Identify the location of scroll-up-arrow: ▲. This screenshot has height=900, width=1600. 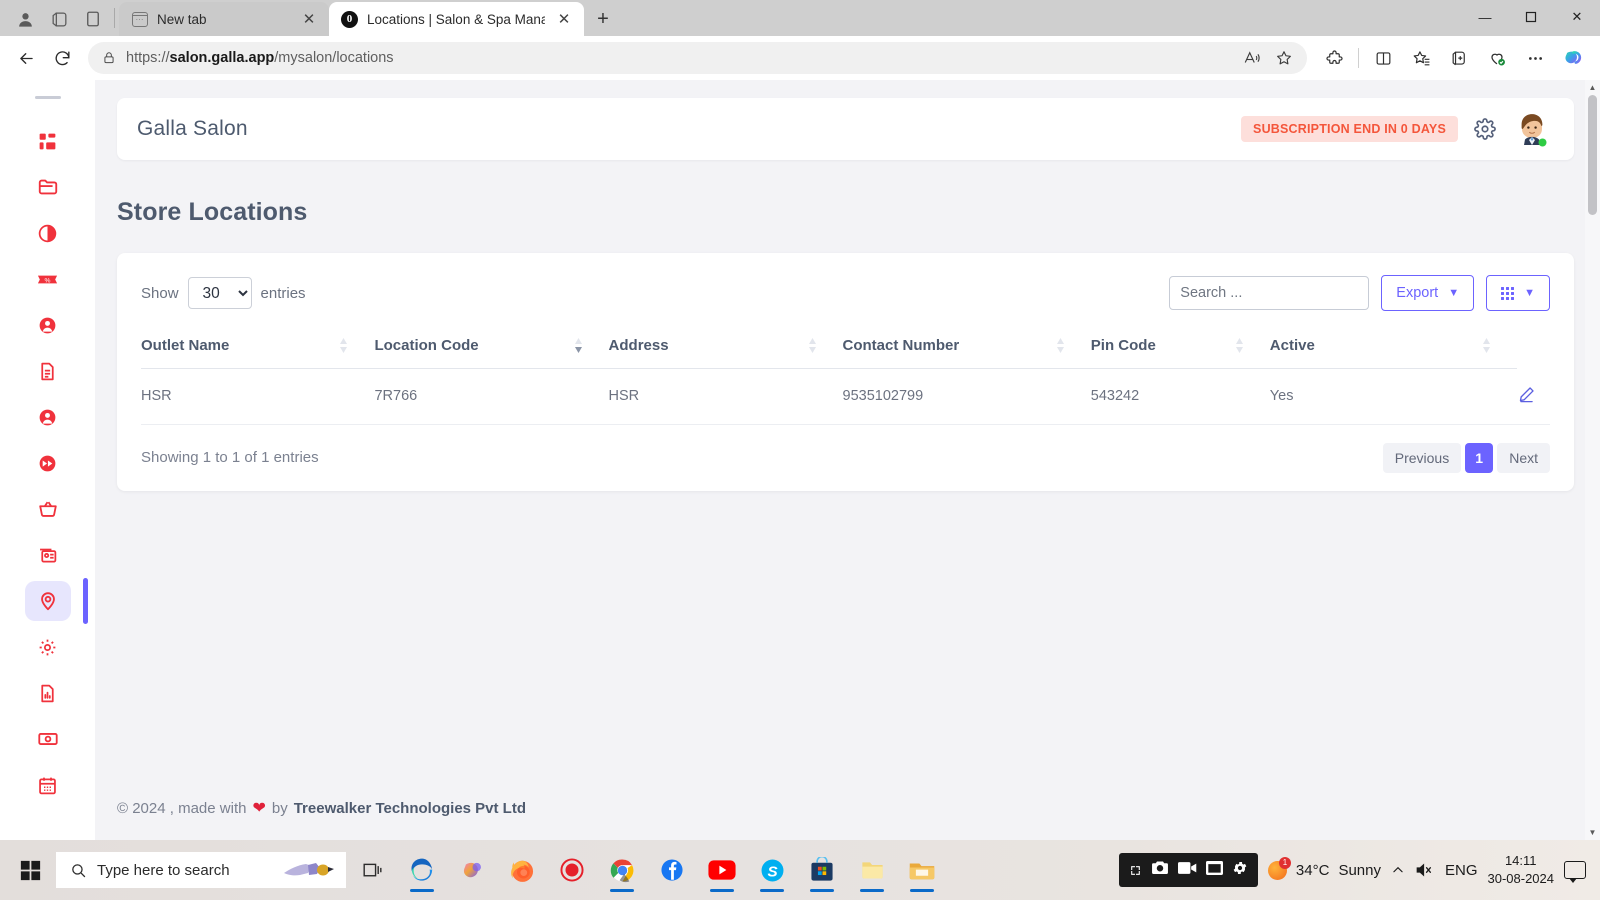
(1592, 87).